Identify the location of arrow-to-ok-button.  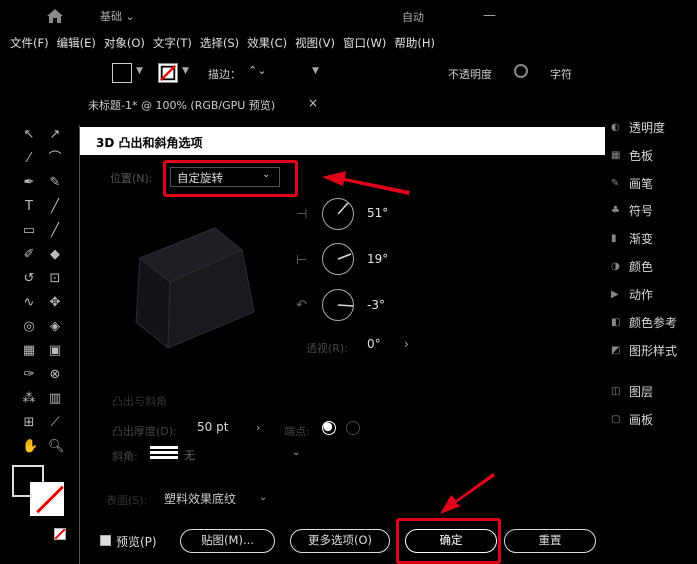
(467, 493).